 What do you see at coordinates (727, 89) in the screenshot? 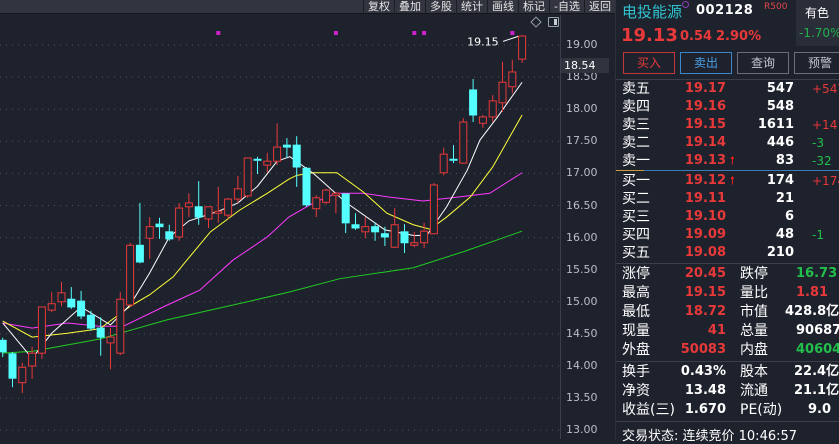
I see `ask-row: 卖五 19.17 547 +547` at bounding box center [727, 89].